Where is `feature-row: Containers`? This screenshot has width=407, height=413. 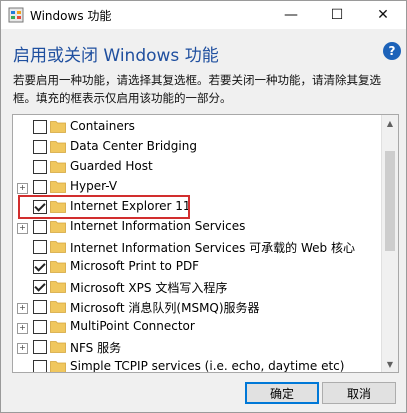 feature-row: Containers is located at coordinates (197, 127).